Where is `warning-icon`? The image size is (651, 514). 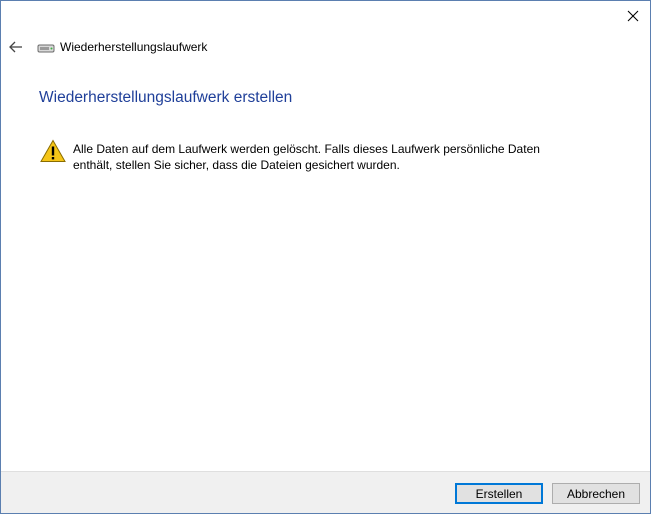
warning-icon is located at coordinates (53, 150).